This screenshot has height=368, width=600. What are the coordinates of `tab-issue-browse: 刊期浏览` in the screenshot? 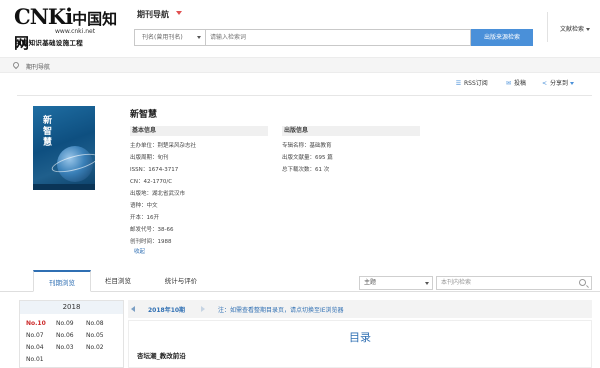 It's located at (62, 281).